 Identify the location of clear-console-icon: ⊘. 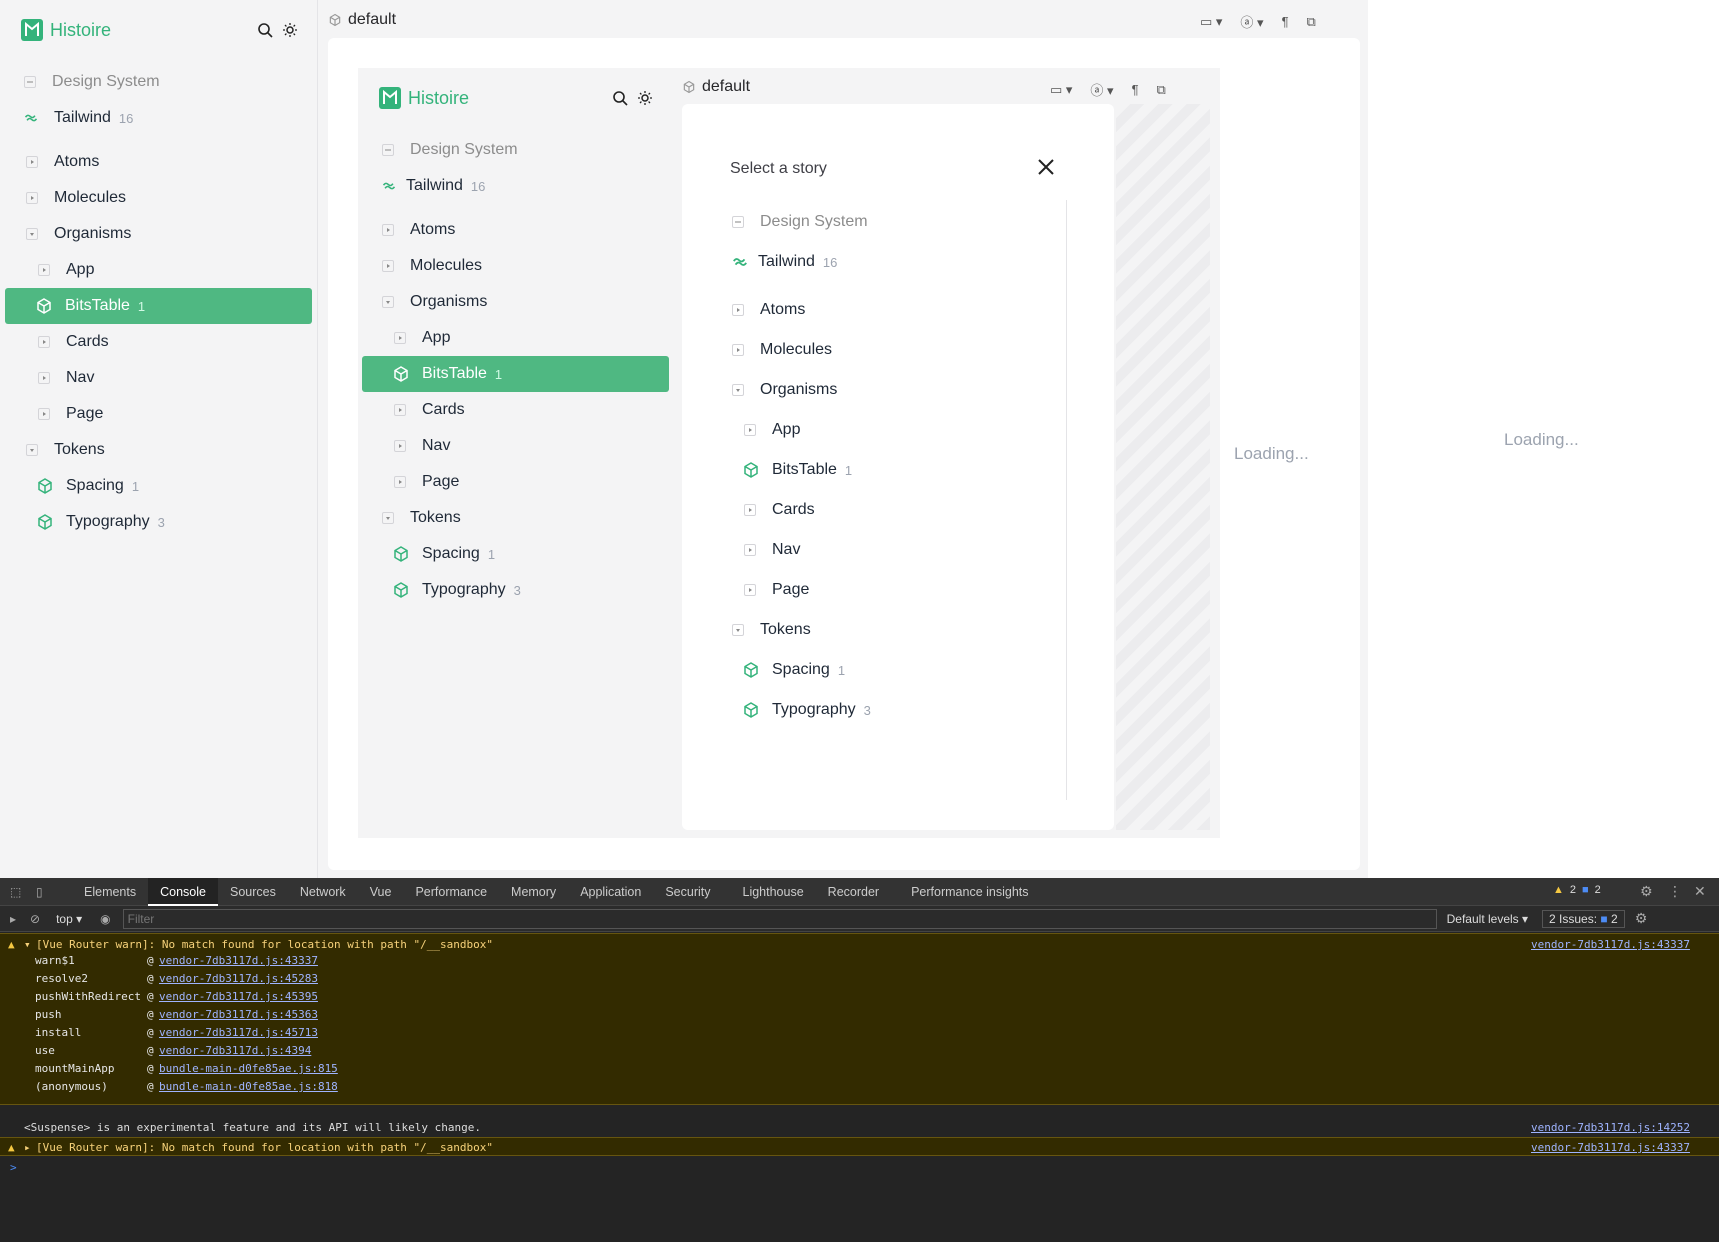
(35, 919).